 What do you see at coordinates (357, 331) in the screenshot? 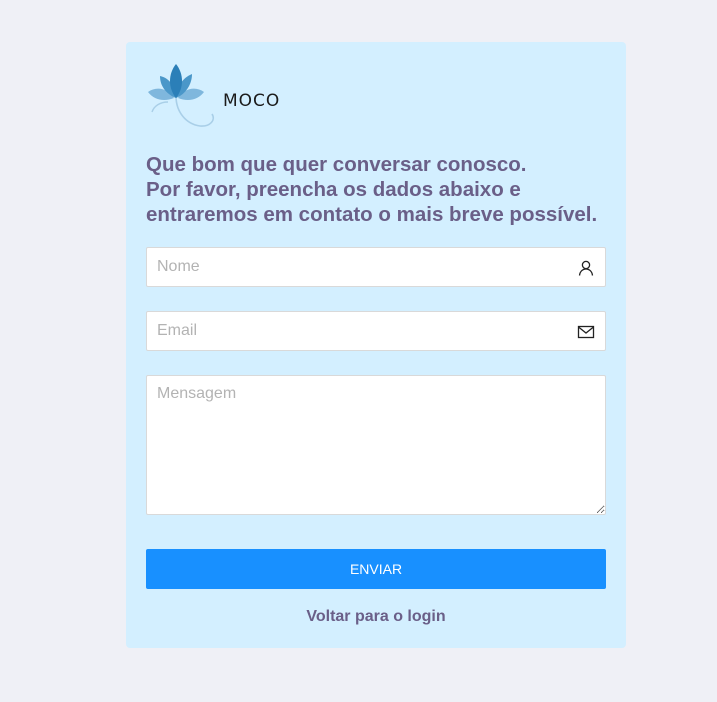
I see `email-input` at bounding box center [357, 331].